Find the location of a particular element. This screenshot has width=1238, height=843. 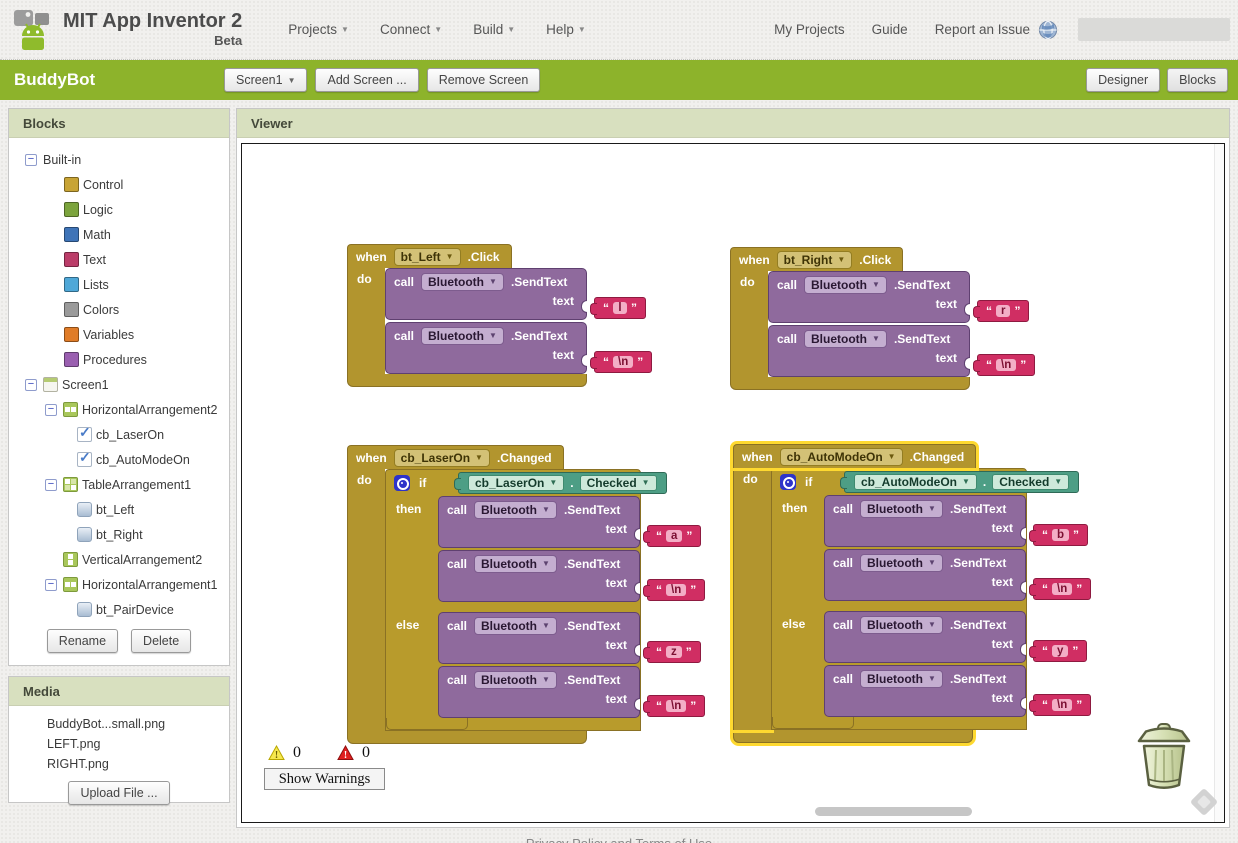

text-string-block: “ z” is located at coordinates (672, 652).